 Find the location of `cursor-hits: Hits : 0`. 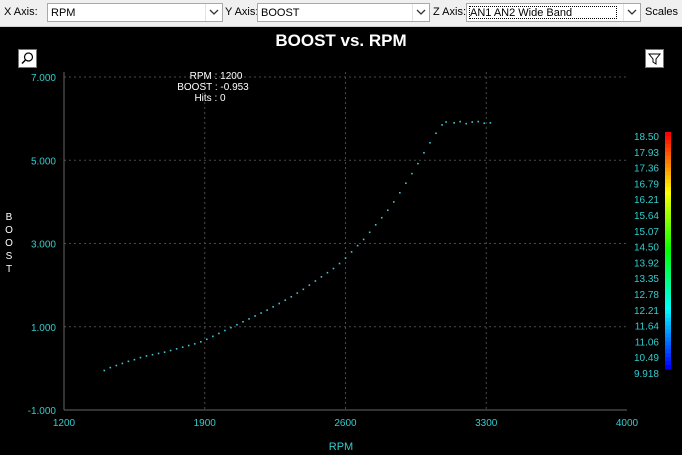

cursor-hits: Hits : 0 is located at coordinates (210, 98).